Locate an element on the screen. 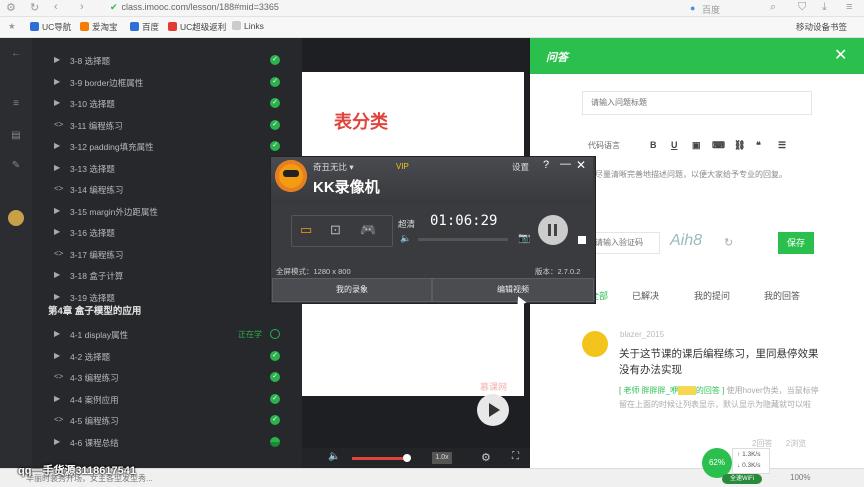 The image size is (864, 487). note-icon: ▤ is located at coordinates (16, 136).